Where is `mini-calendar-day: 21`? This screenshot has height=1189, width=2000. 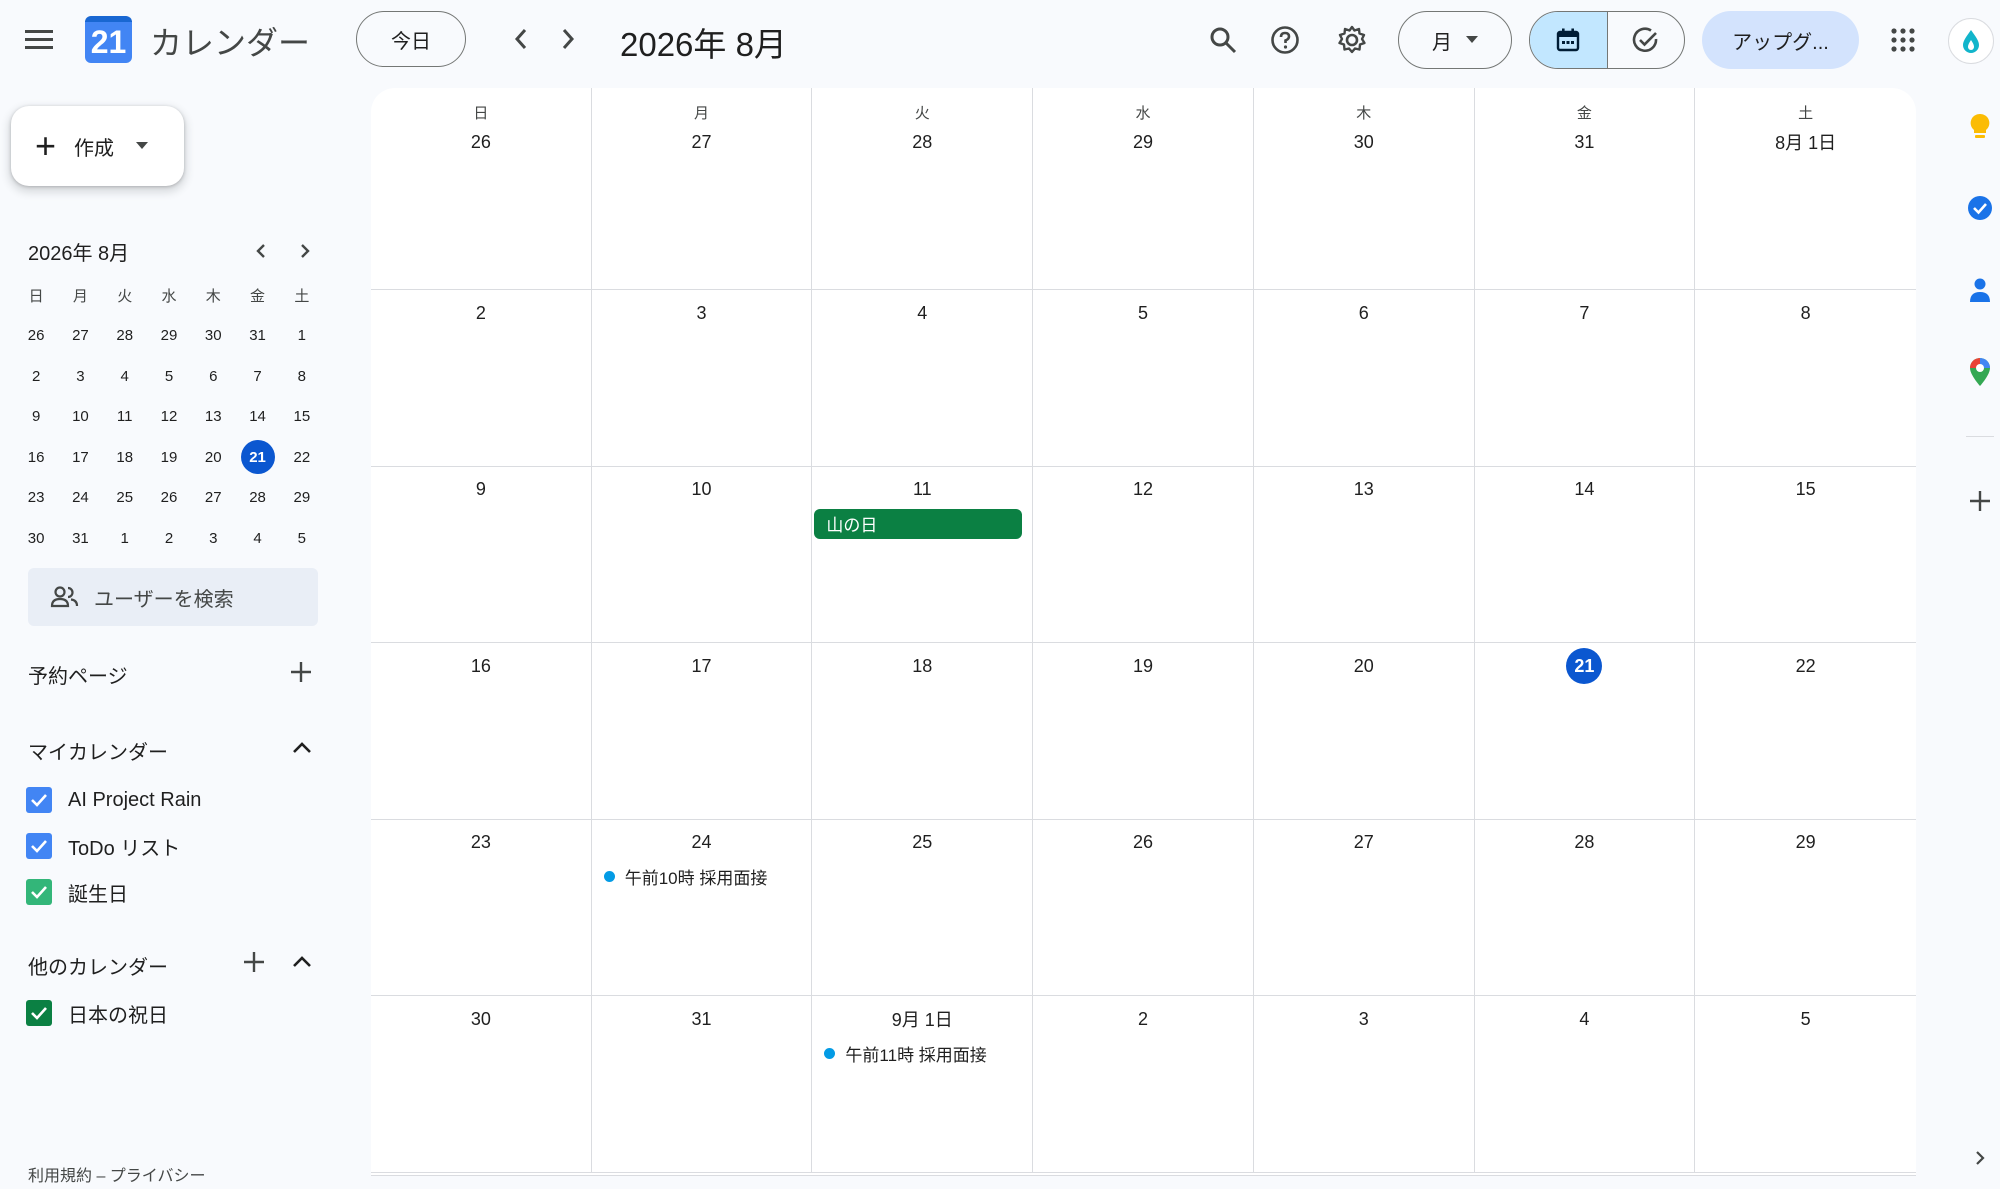 mini-calendar-day: 21 is located at coordinates (257, 457).